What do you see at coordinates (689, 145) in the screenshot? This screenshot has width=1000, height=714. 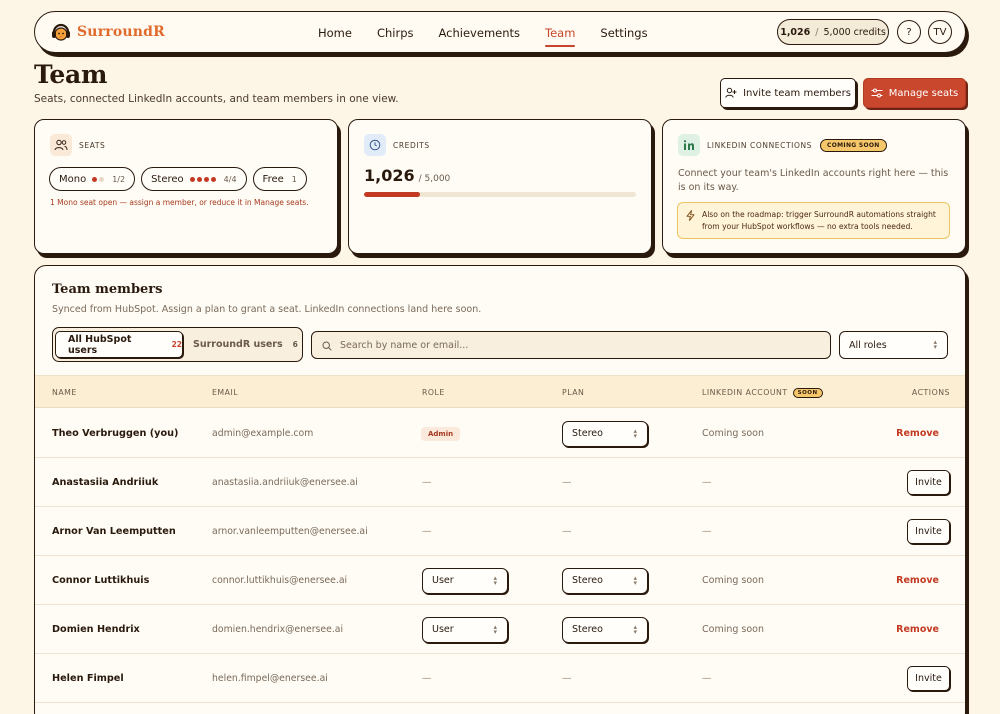 I see `linkedin-icon` at bounding box center [689, 145].